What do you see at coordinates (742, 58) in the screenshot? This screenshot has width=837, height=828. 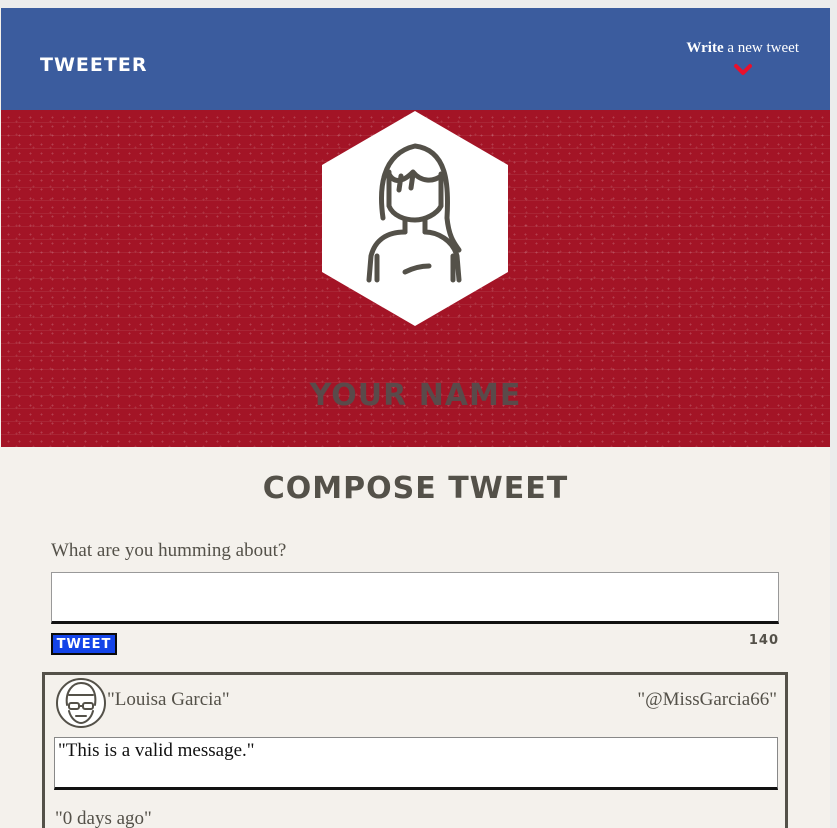 I see `write-tweet-toggle: Write a new tweet` at bounding box center [742, 58].